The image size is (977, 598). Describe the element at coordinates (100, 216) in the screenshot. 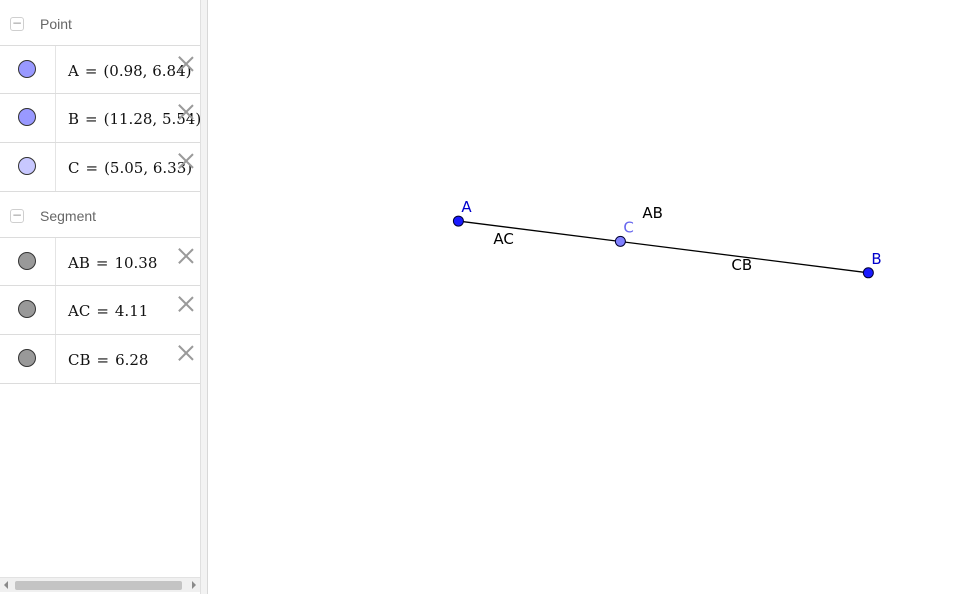

I see `group-header-segment: − Segment` at that location.